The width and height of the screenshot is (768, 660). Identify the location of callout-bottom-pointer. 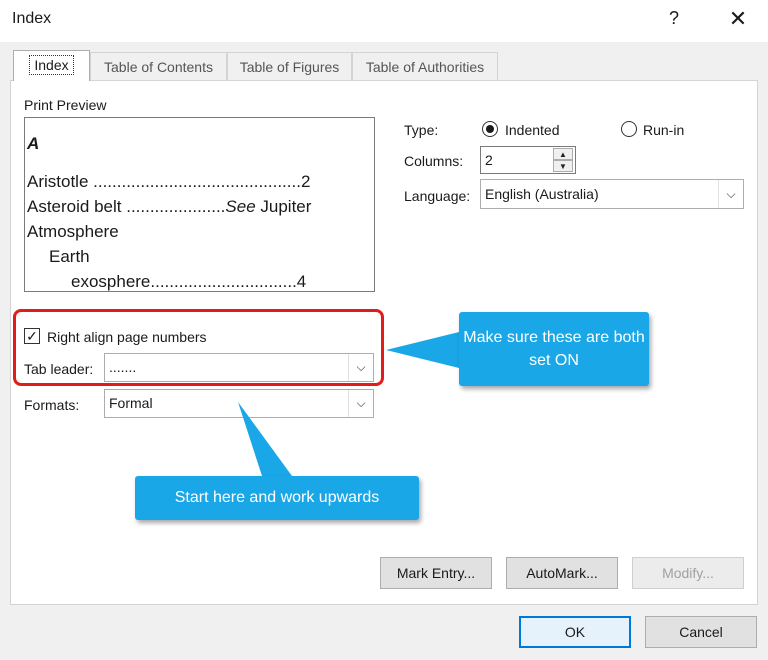
(265, 439).